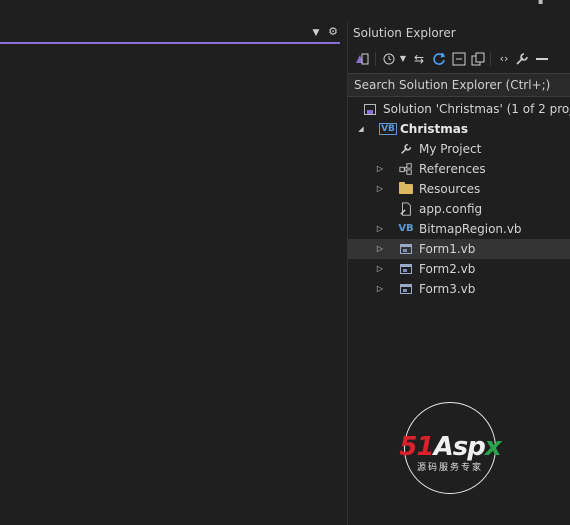  I want to click on tree-item-references: ▷ References, so click(459, 169).